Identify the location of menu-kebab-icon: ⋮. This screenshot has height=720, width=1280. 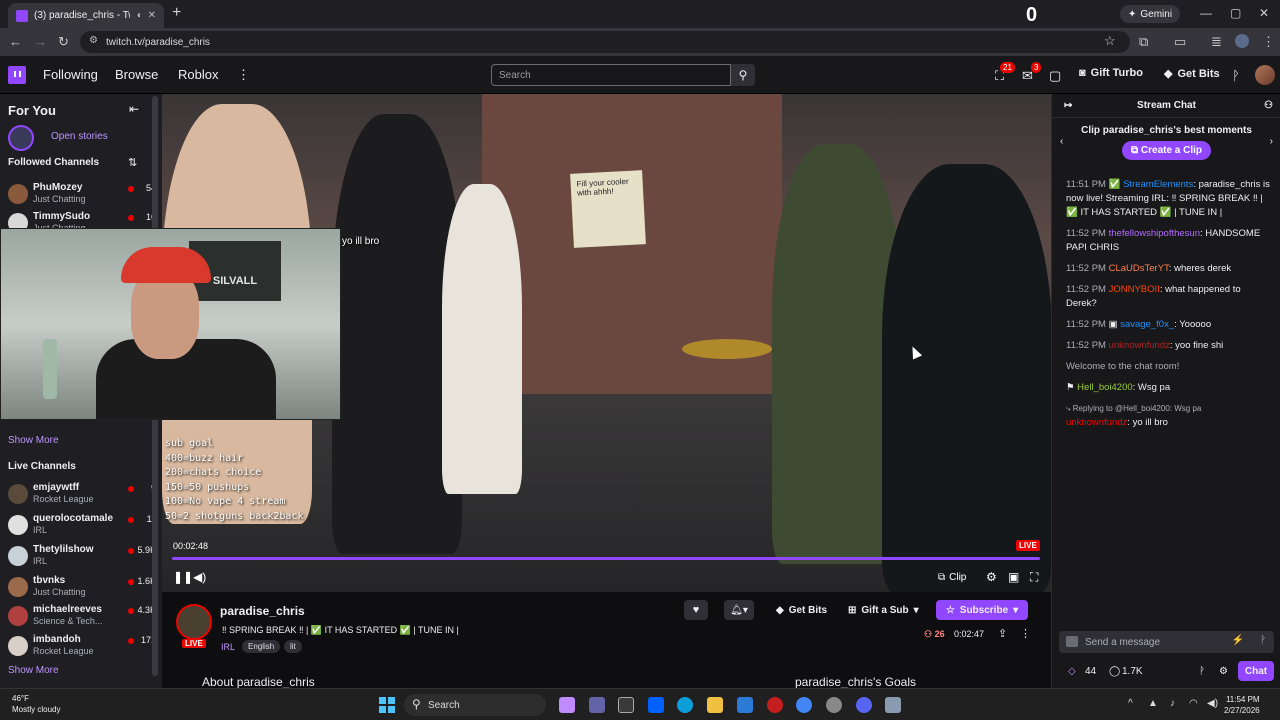
(1268, 42).